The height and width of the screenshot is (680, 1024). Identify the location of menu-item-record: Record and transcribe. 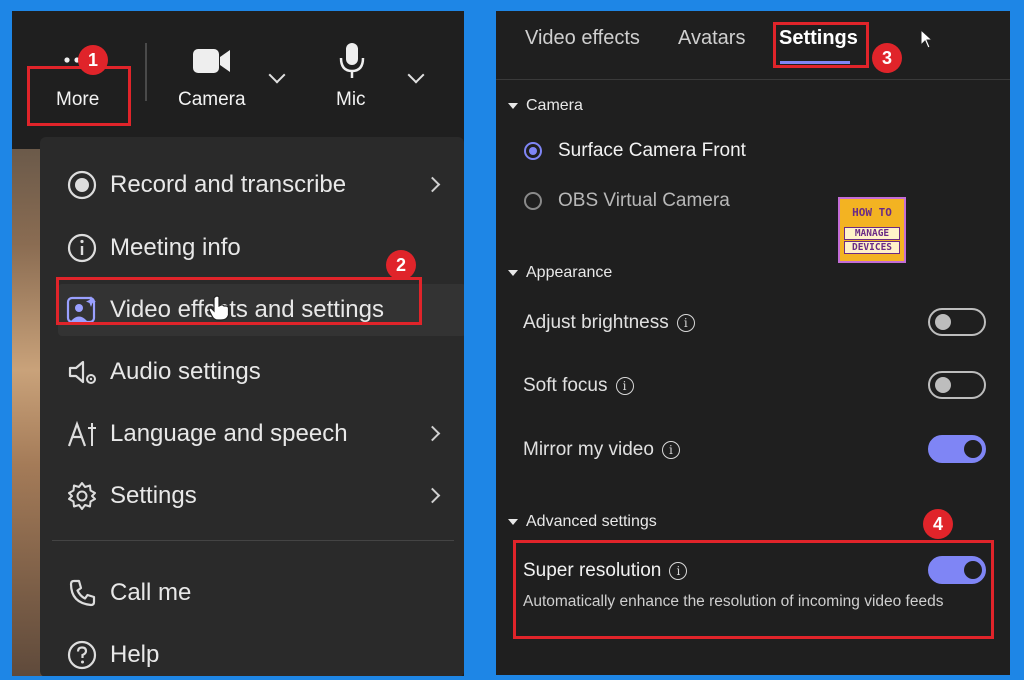
(262, 185).